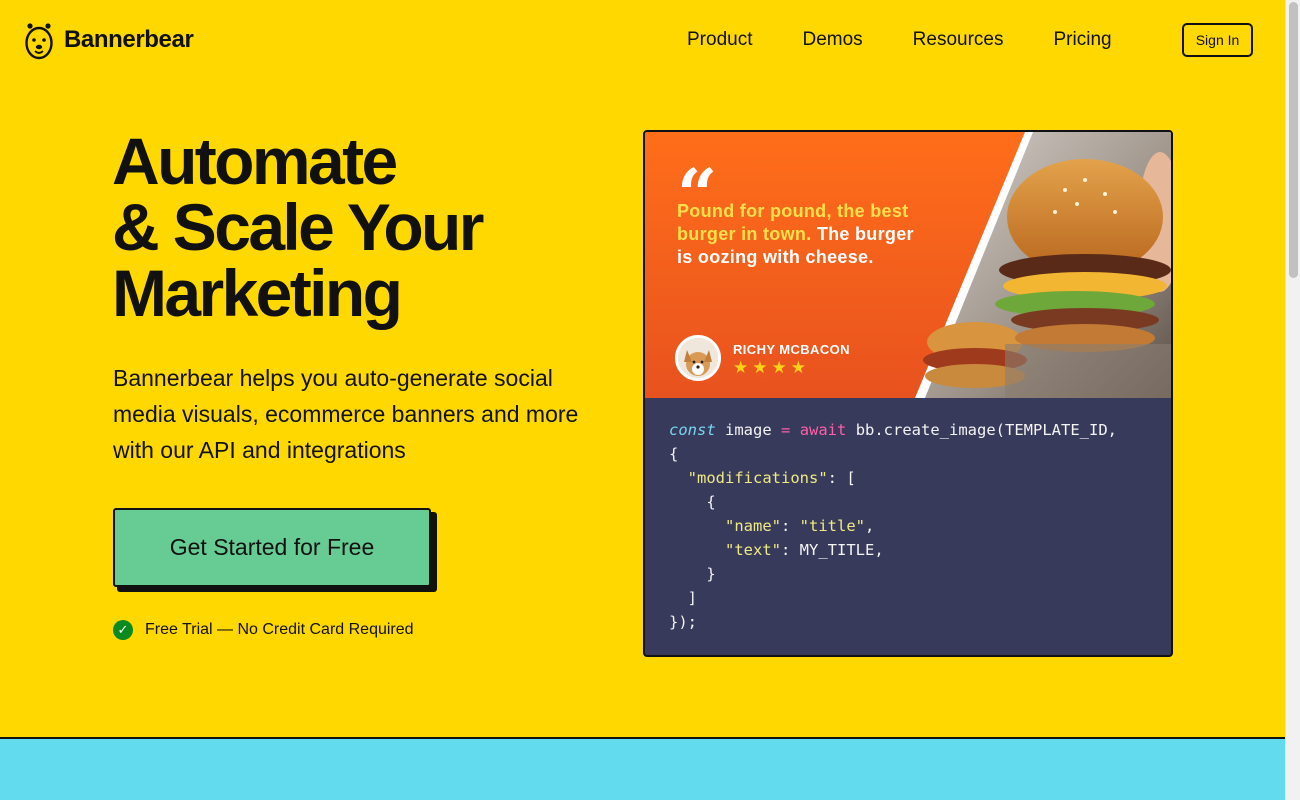 The width and height of the screenshot is (1300, 800). I want to click on main-nav: Product Demos Resources Pricing, so click(899, 40).